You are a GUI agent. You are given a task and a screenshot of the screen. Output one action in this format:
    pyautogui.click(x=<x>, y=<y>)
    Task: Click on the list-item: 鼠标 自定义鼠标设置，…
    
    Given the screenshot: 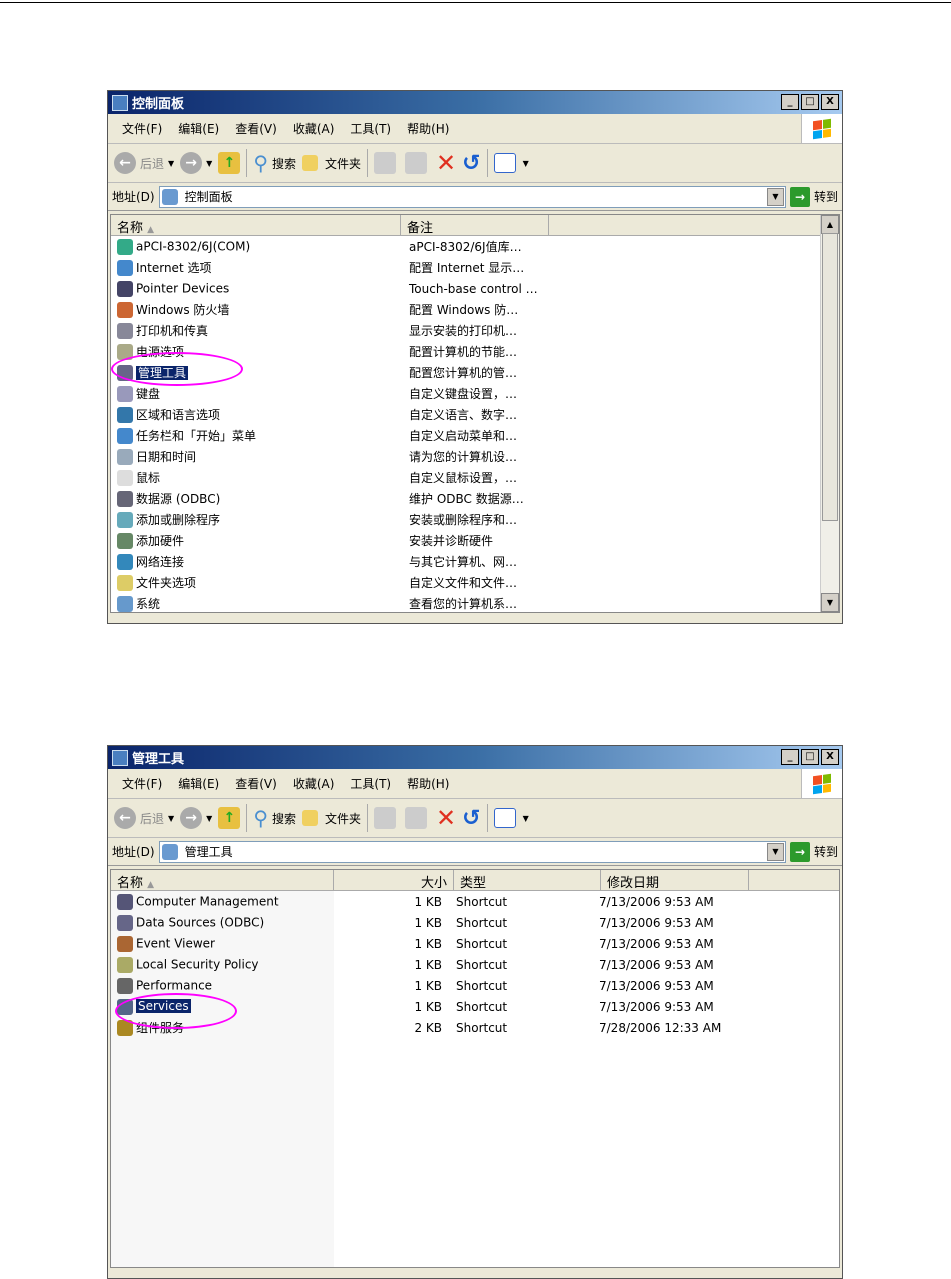 What is the action you would take?
    pyautogui.click(x=475, y=477)
    